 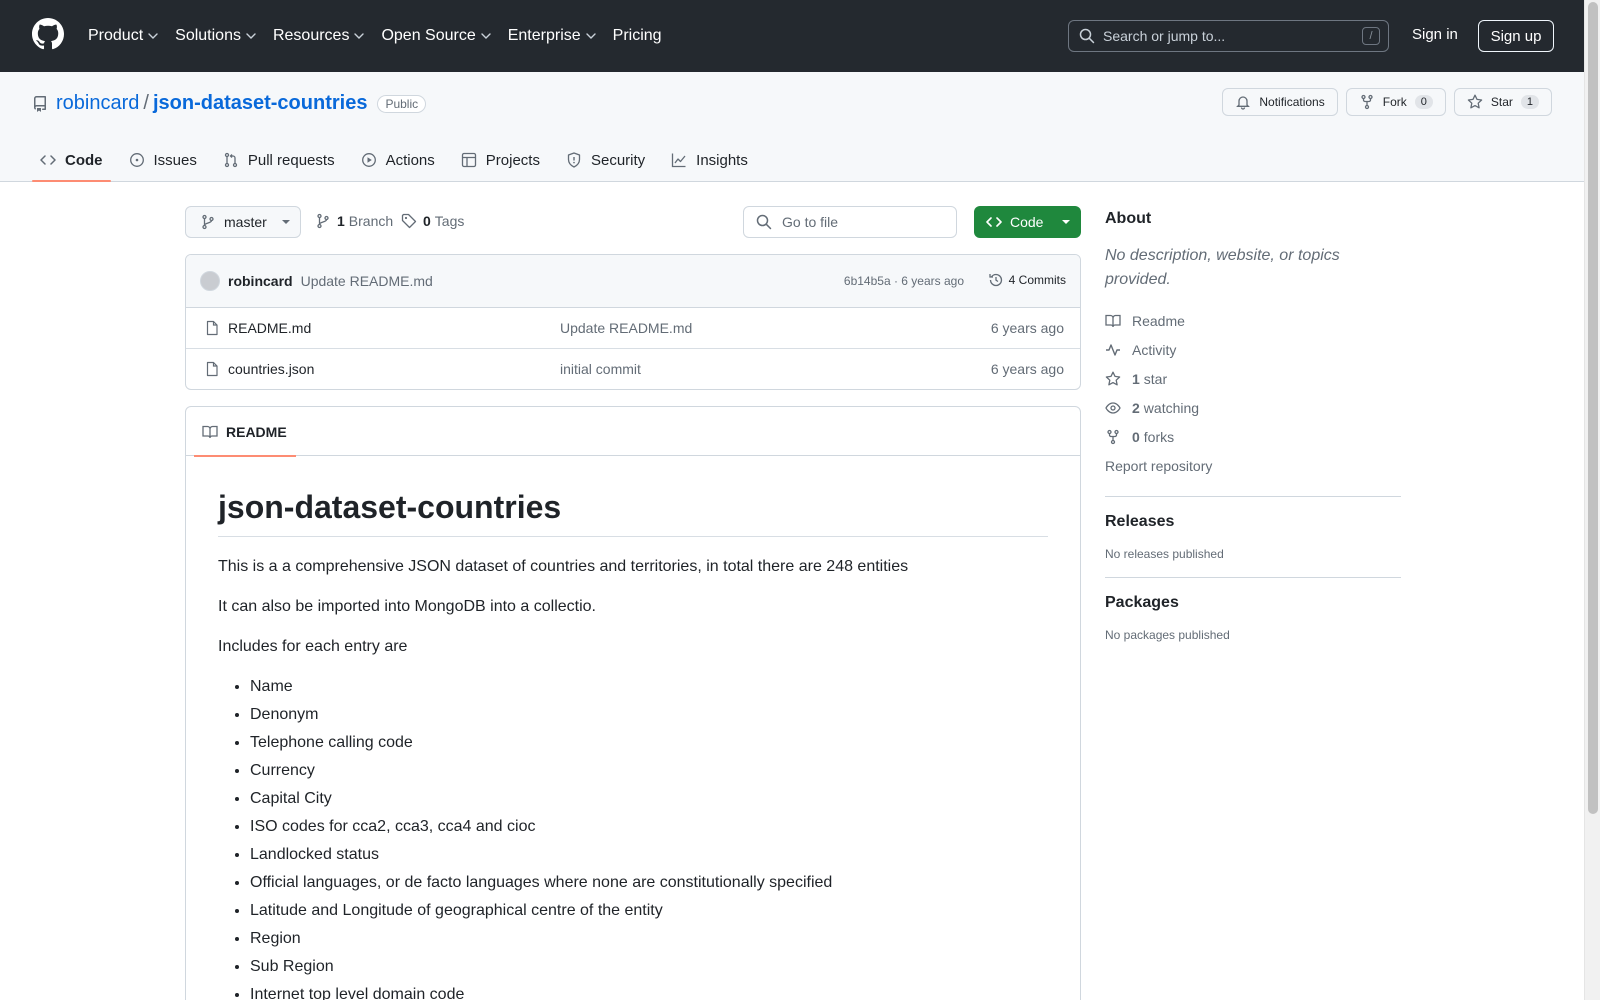 I want to click on watching-count: 2, so click(x=1136, y=407).